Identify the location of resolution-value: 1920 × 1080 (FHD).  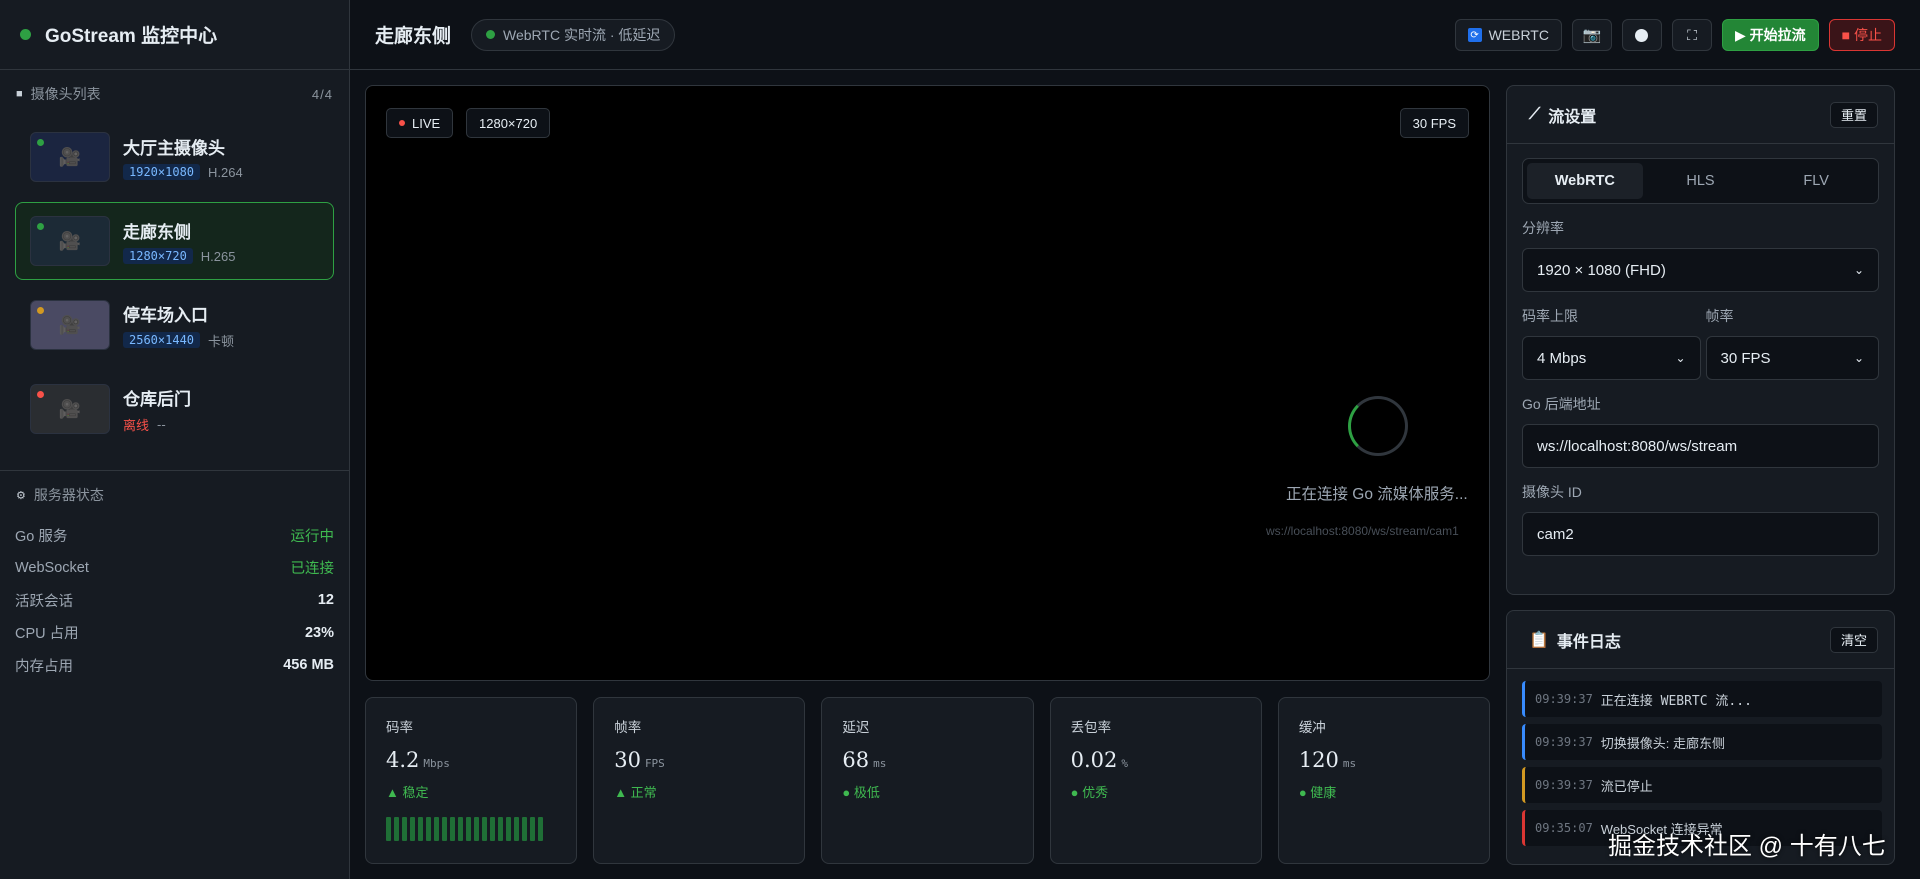
(1601, 270).